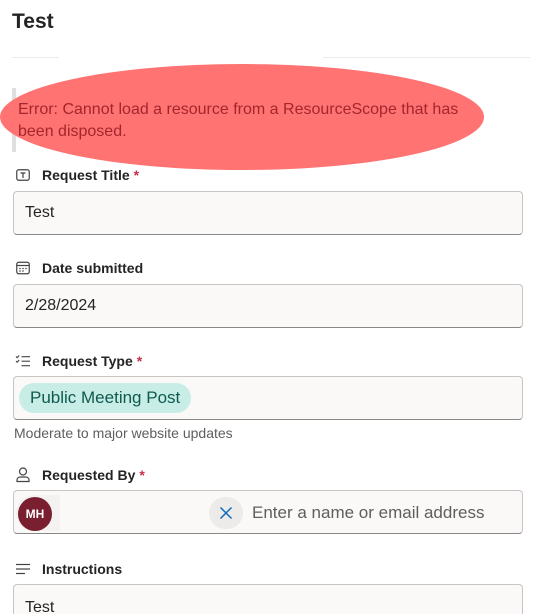 The height and width of the screenshot is (614, 543). I want to click on requested-by-field: MH, so click(268, 512).